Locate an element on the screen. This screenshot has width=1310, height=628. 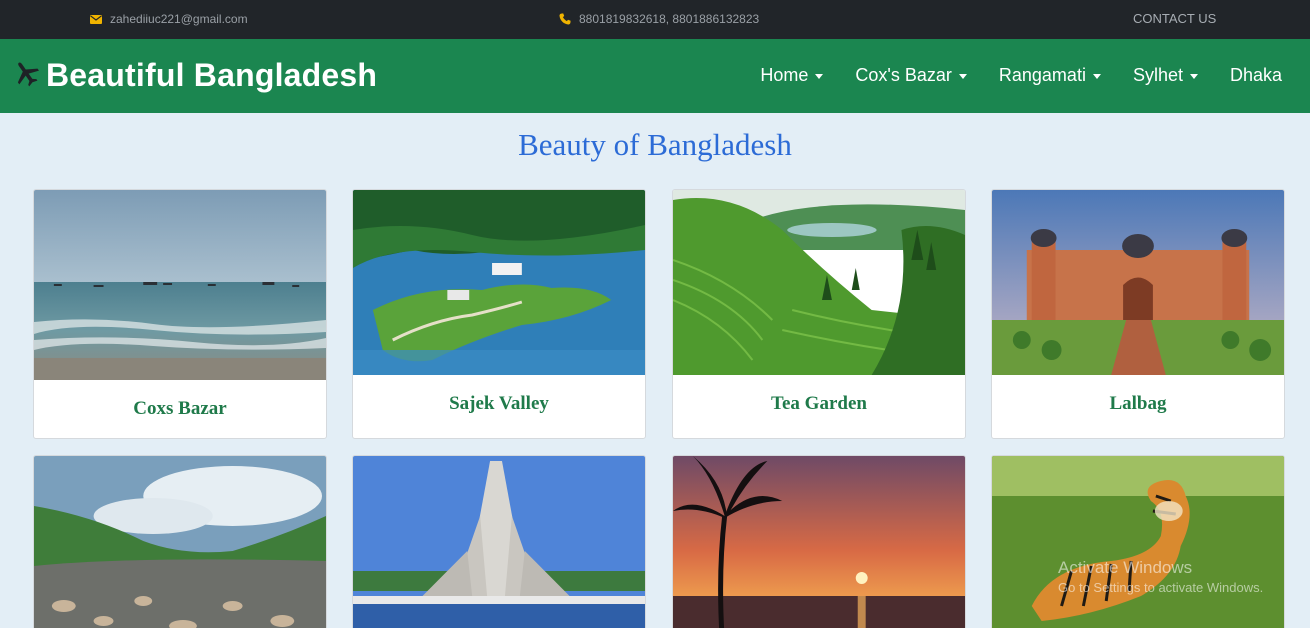
nav-menu: Home Cox's Bazar Rangamati Sylhet Dhaka is located at coordinates (1021, 75).